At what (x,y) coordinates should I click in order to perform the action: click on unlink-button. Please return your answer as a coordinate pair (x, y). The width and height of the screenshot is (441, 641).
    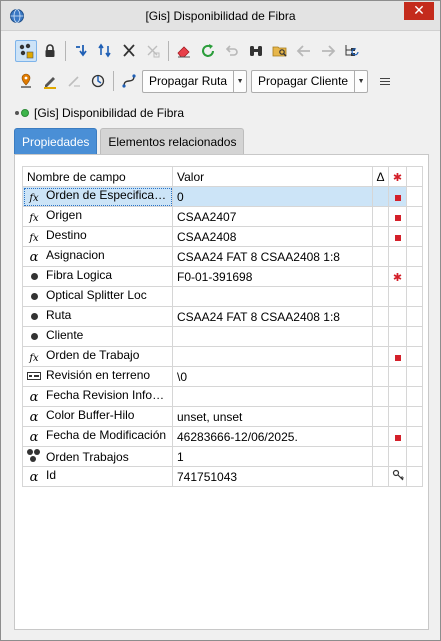
    Looking at the image, I should click on (153, 51).